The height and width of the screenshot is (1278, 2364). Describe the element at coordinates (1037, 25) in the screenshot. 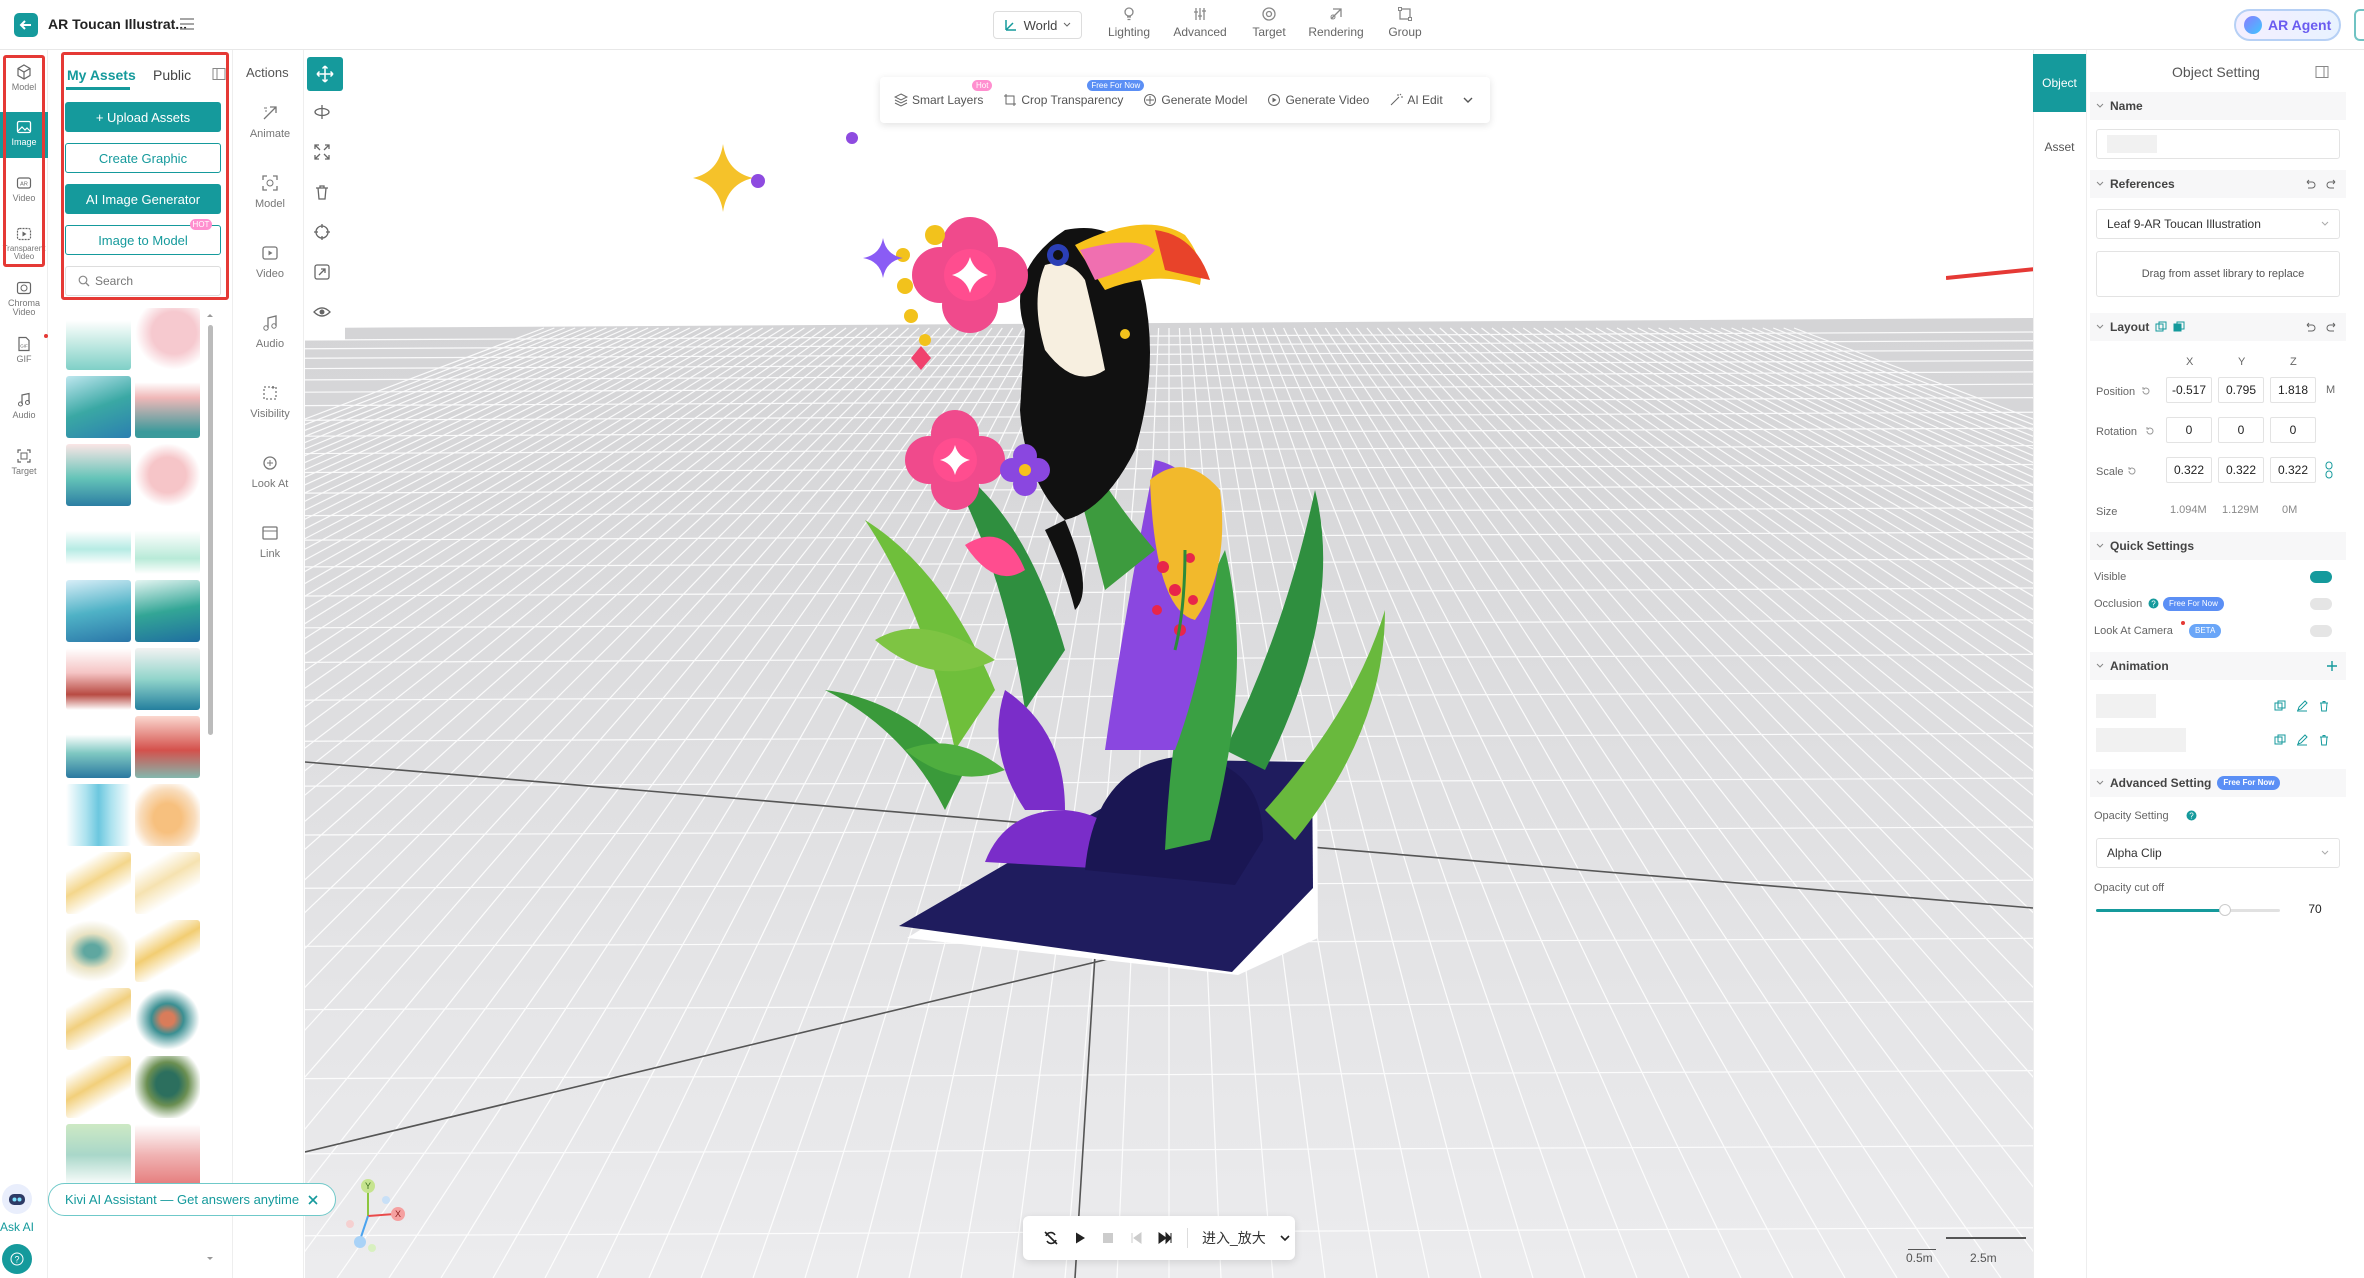

I see `world-select: World` at that location.